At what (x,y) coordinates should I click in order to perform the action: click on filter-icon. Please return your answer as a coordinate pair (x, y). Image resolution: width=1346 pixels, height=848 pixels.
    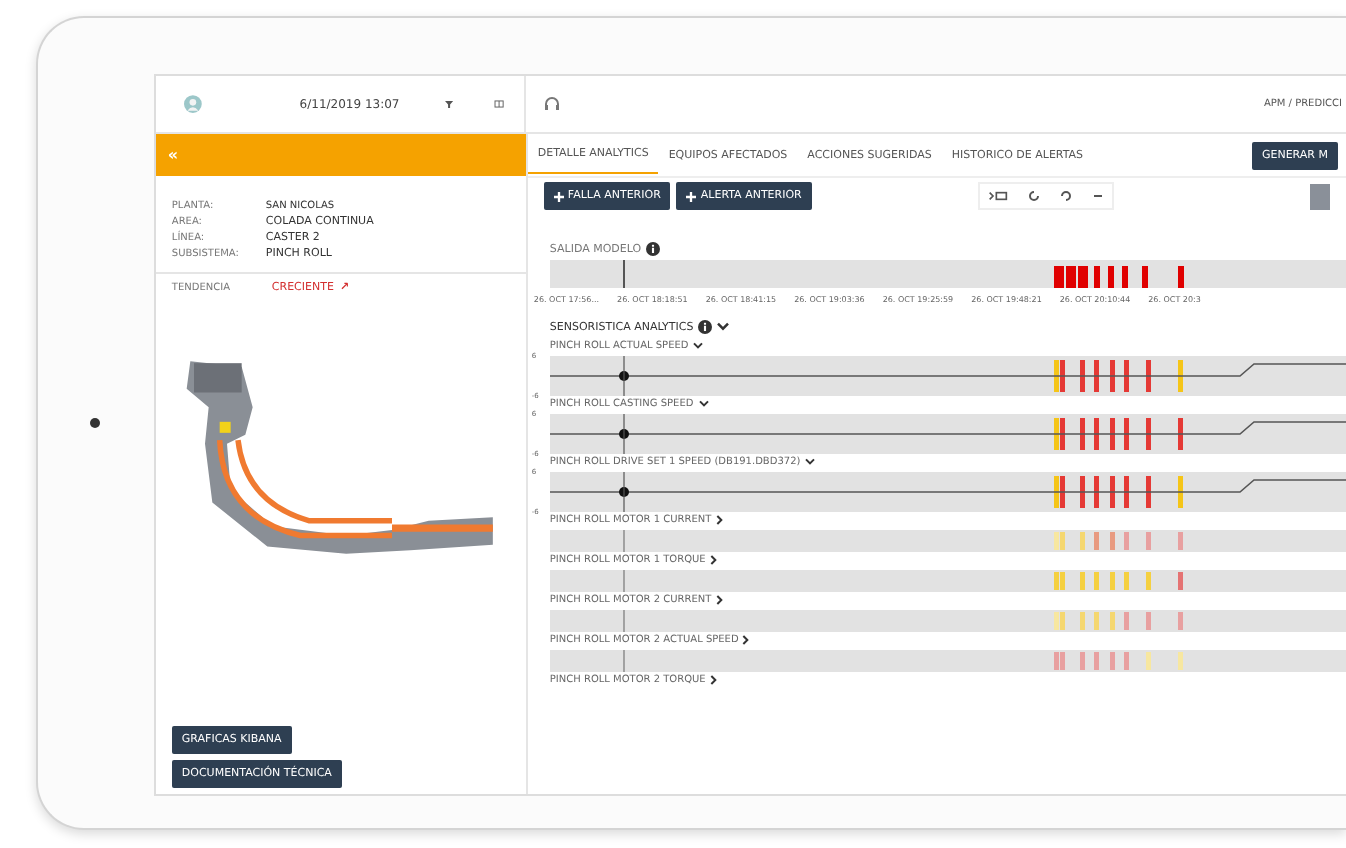
    Looking at the image, I should click on (448, 104).